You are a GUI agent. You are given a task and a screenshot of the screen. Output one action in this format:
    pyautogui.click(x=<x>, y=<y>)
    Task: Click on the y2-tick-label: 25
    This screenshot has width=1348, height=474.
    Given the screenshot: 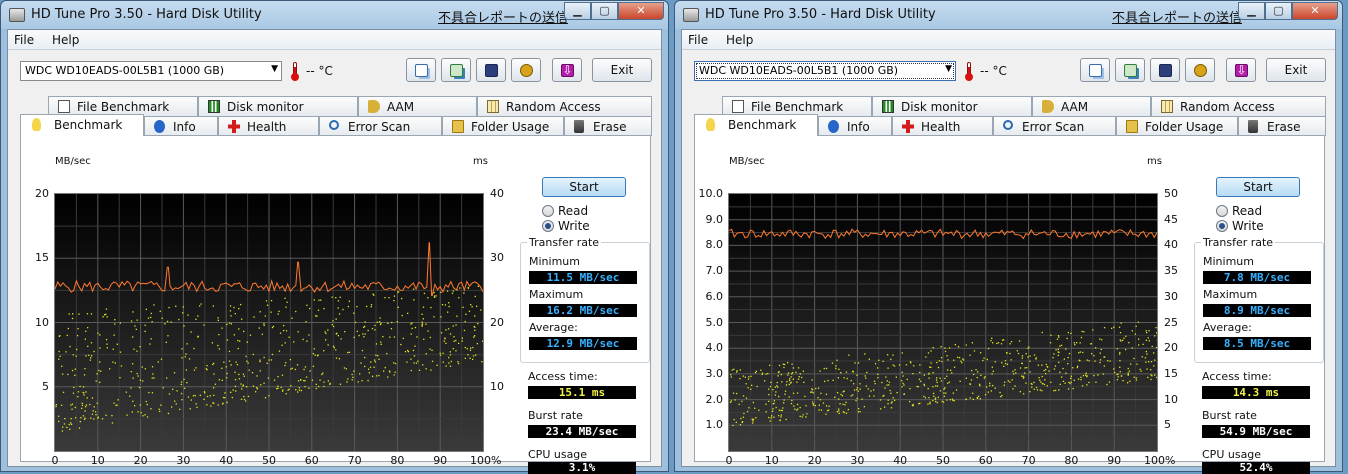 What is the action you would take?
    pyautogui.click(x=1179, y=322)
    